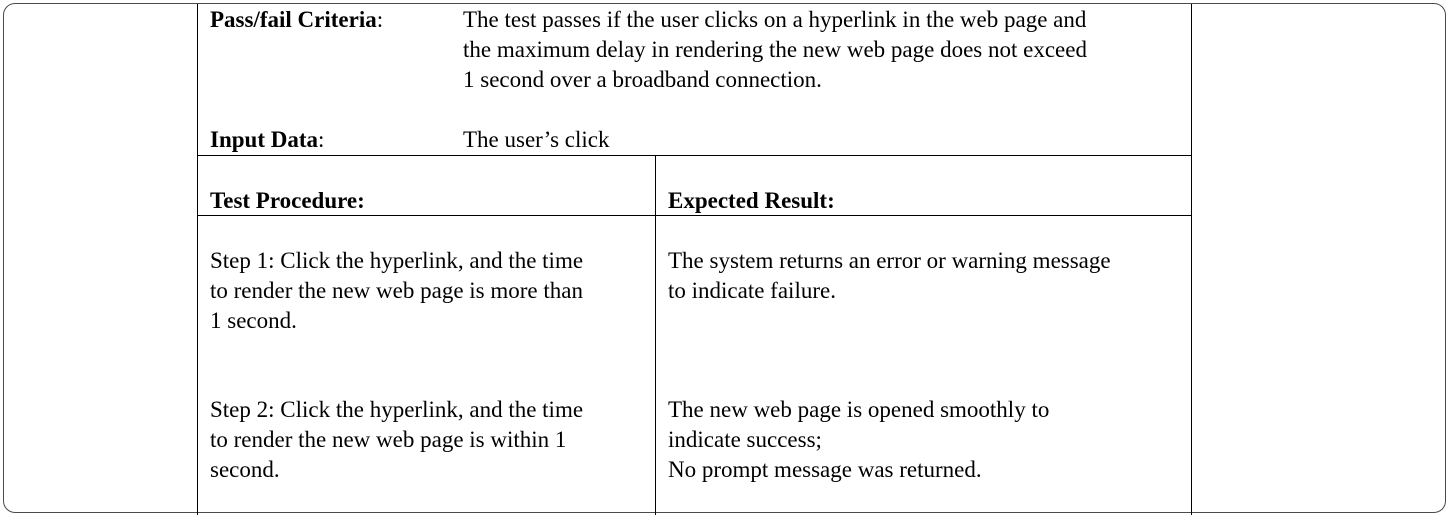 The width and height of the screenshot is (1453, 519). Describe the element at coordinates (264, 139) in the screenshot. I see `input-data-label: Input Data` at that location.